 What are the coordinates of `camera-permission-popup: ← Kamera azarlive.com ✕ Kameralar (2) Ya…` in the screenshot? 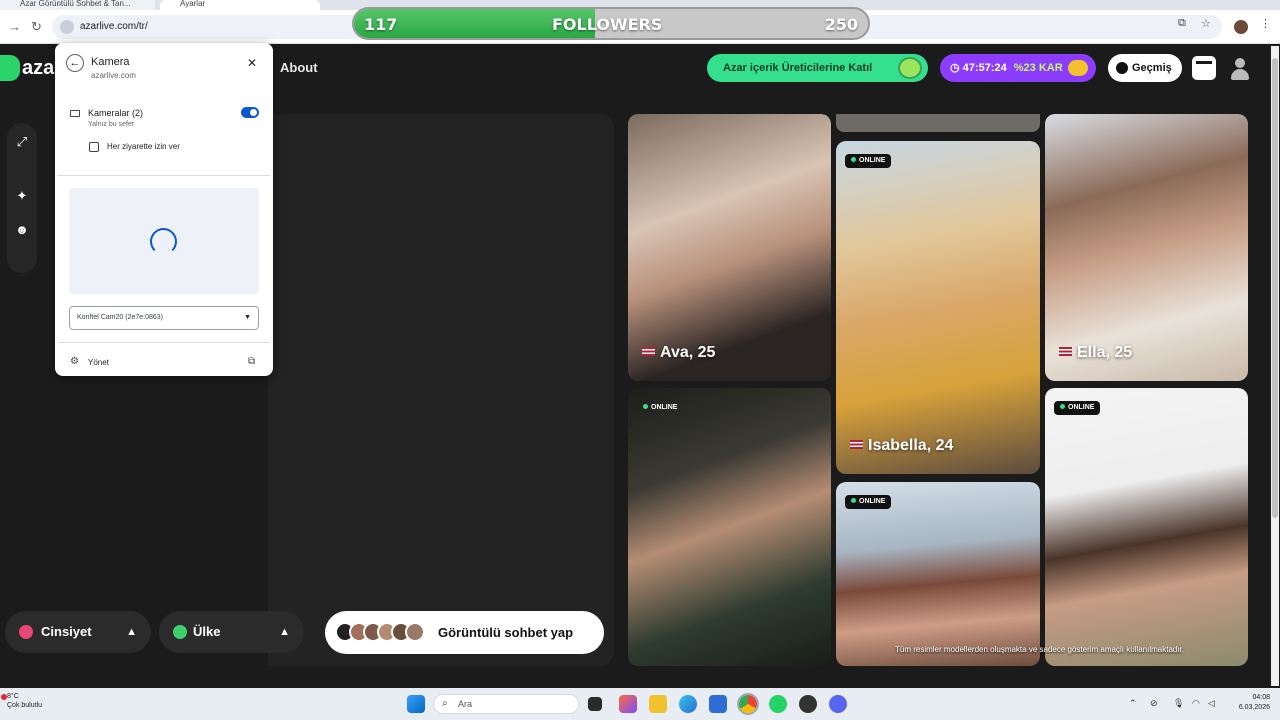 It's located at (164, 209).